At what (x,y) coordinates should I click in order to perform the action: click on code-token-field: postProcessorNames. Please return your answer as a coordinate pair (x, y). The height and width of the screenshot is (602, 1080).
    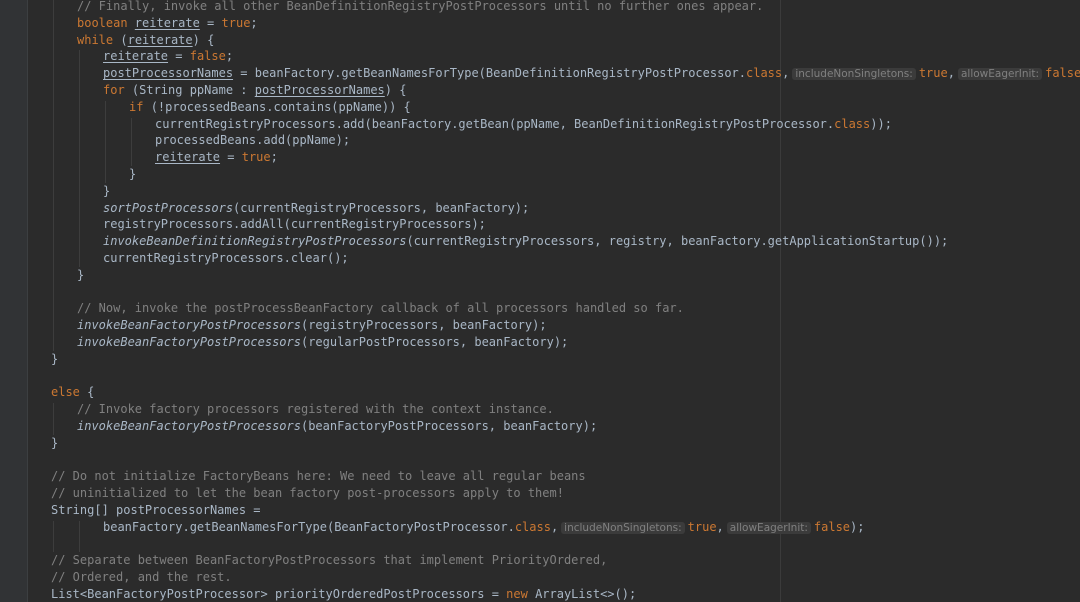
    Looking at the image, I should click on (168, 73).